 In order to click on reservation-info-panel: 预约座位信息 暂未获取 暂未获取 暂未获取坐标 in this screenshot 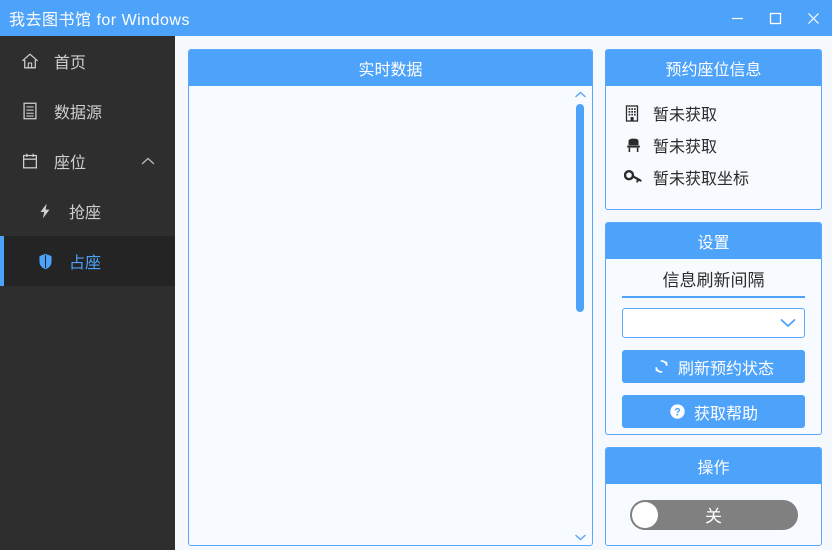, I will do `click(713, 129)`.